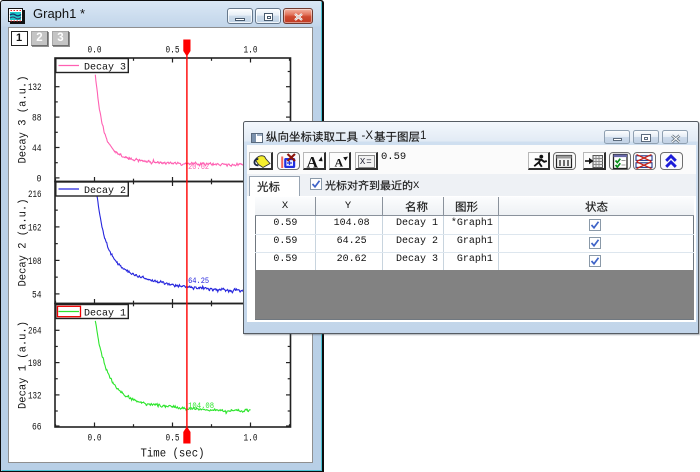 This screenshot has width=700, height=472. Describe the element at coordinates (35, 262) in the screenshot. I see `svg-text: 108` at that location.